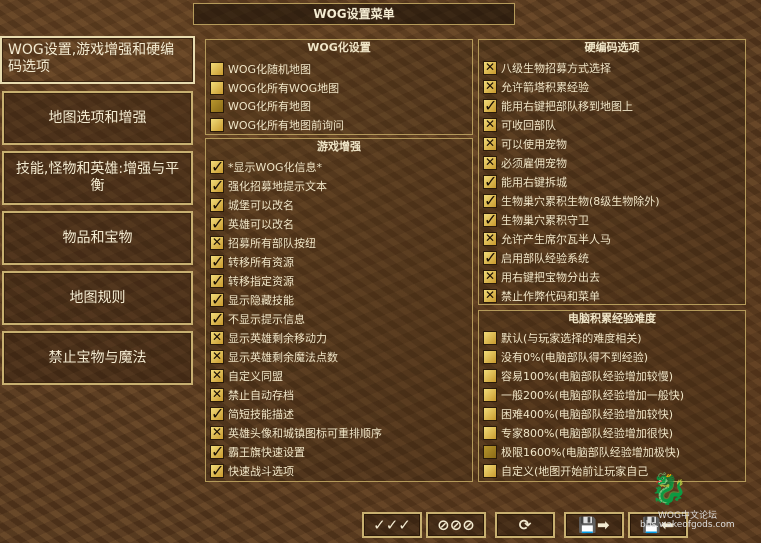 This screenshot has height=543, width=761. What do you see at coordinates (525, 525) in the screenshot?
I see `reset-button: ⟳` at bounding box center [525, 525].